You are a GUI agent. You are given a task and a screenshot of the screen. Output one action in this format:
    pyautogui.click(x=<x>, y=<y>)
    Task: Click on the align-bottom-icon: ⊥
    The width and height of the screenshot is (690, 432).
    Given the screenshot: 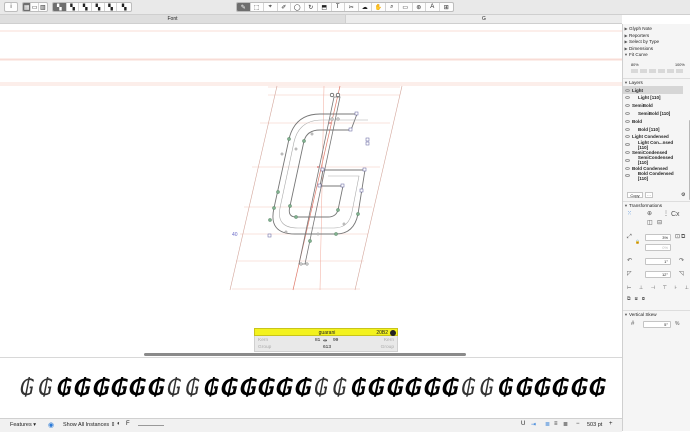 What is the action you would take?
    pyautogui.click(x=687, y=288)
    